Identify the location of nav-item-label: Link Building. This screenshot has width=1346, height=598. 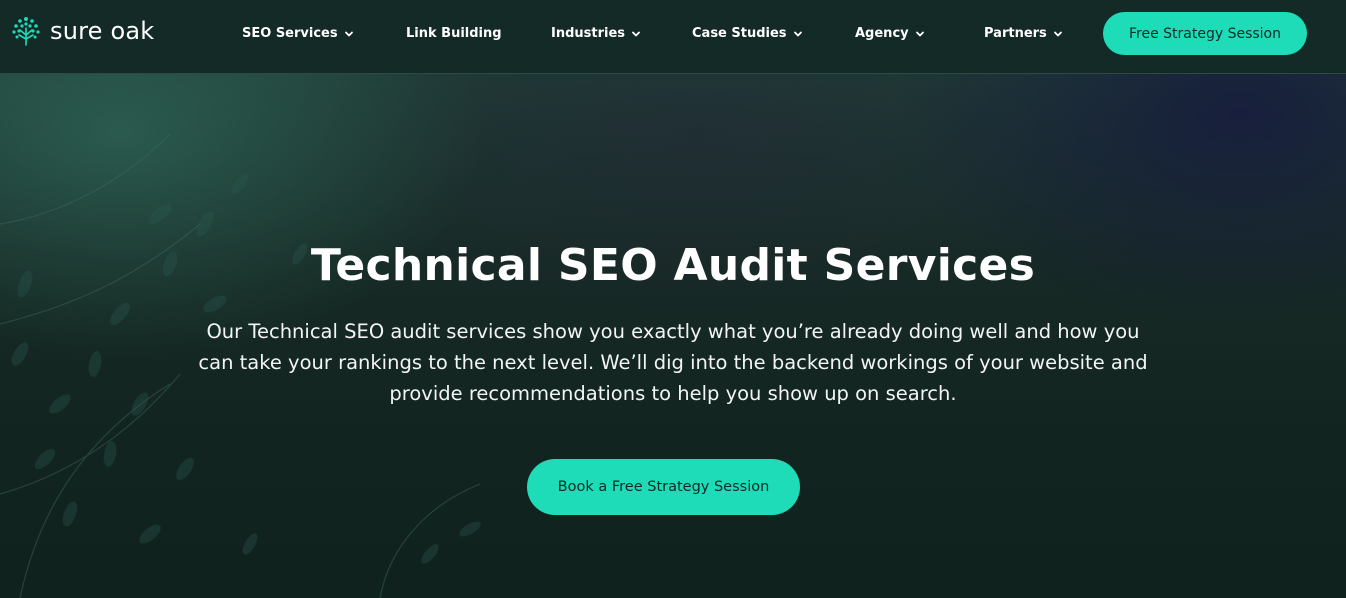
(454, 33).